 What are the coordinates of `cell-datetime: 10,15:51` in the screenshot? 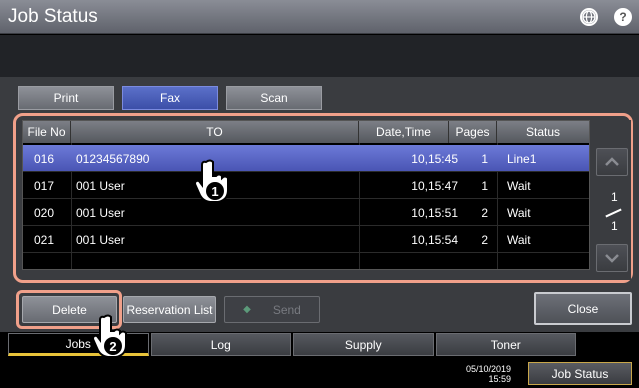 It's located at (434, 212).